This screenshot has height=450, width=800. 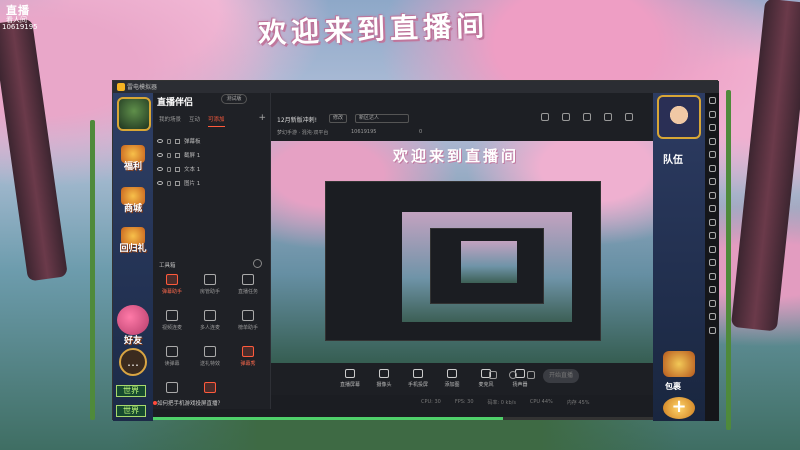 I want to click on bottom-toolbar: 直播屏幕 摄像头 手机投屏 添加图 麦克风 扬声器, so click(x=462, y=379).